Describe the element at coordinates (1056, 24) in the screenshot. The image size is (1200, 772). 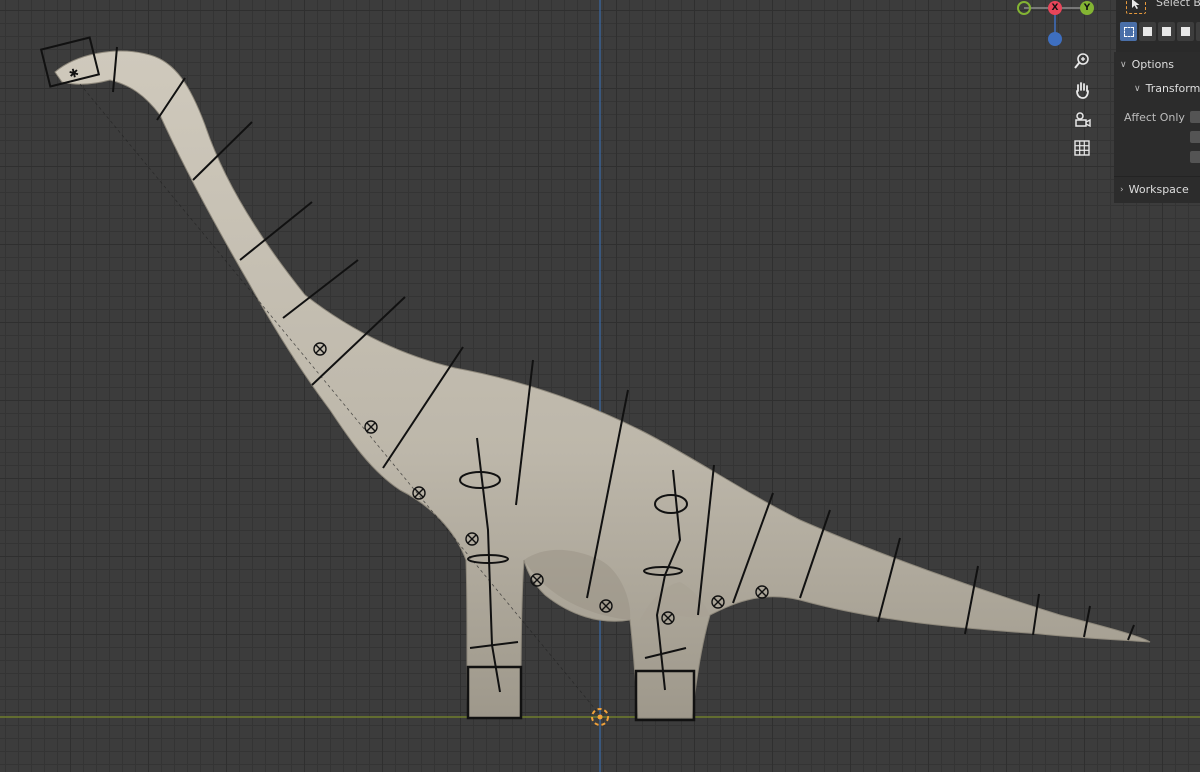
I see `navigation-gizmo: X Y` at that location.